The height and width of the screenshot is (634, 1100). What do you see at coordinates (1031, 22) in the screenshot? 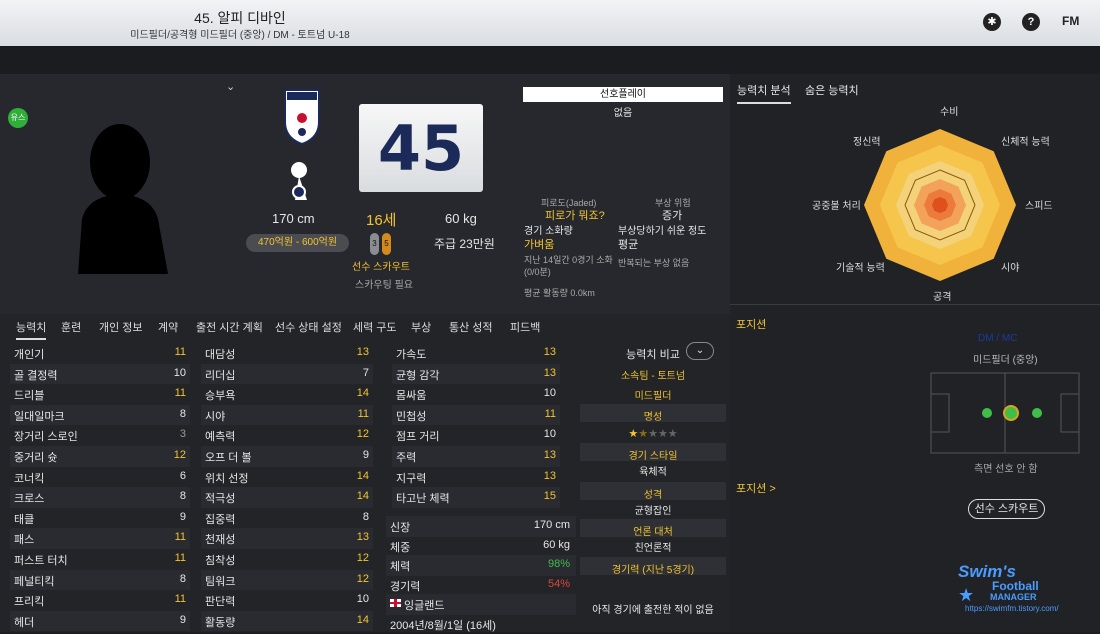
I see `help-icon: ?` at bounding box center [1031, 22].